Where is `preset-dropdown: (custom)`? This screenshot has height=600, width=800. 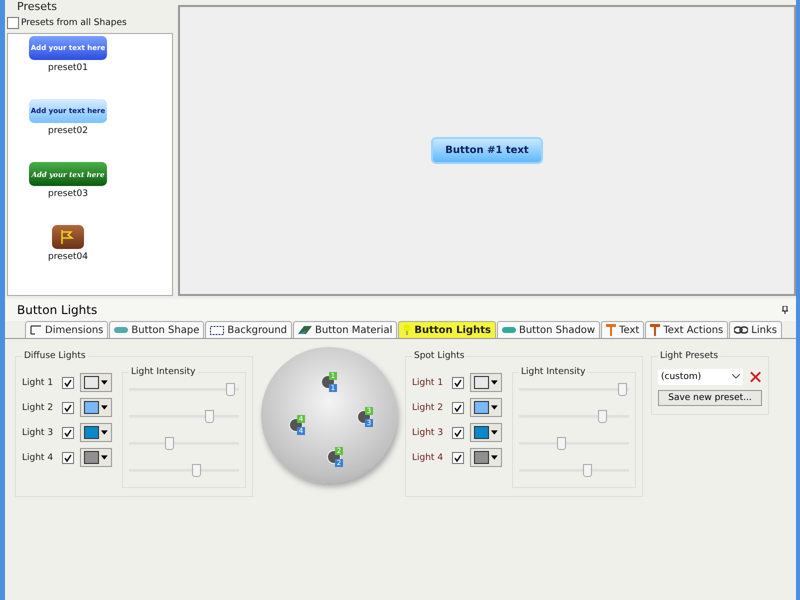 preset-dropdown: (custom) is located at coordinates (700, 376).